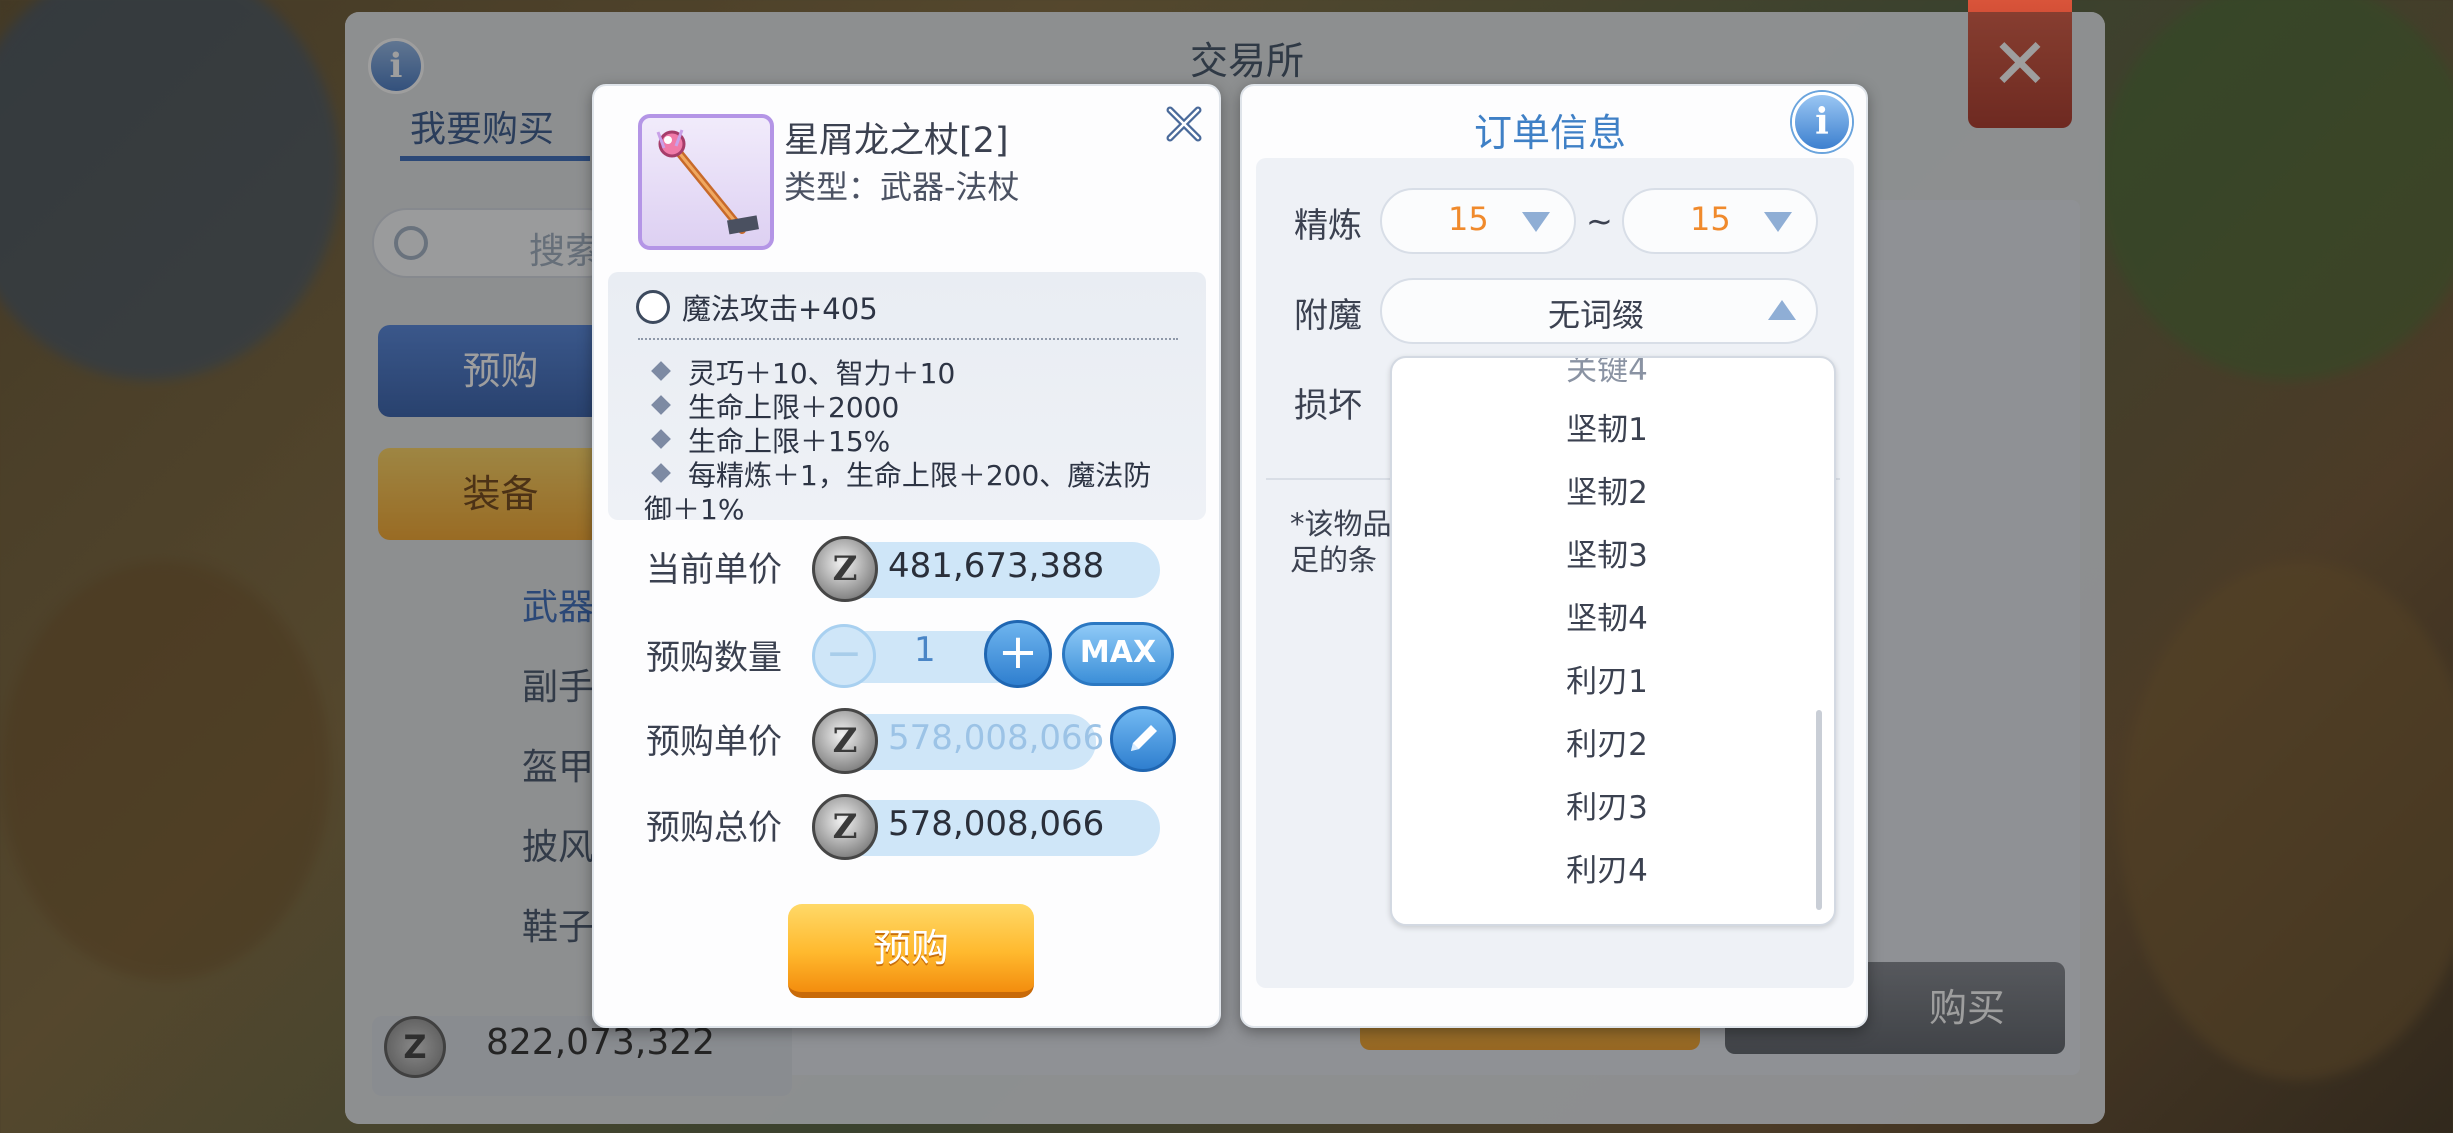 Image resolution: width=2453 pixels, height=1133 pixels. I want to click on enchant-option: 坚韧3, so click(1607, 552).